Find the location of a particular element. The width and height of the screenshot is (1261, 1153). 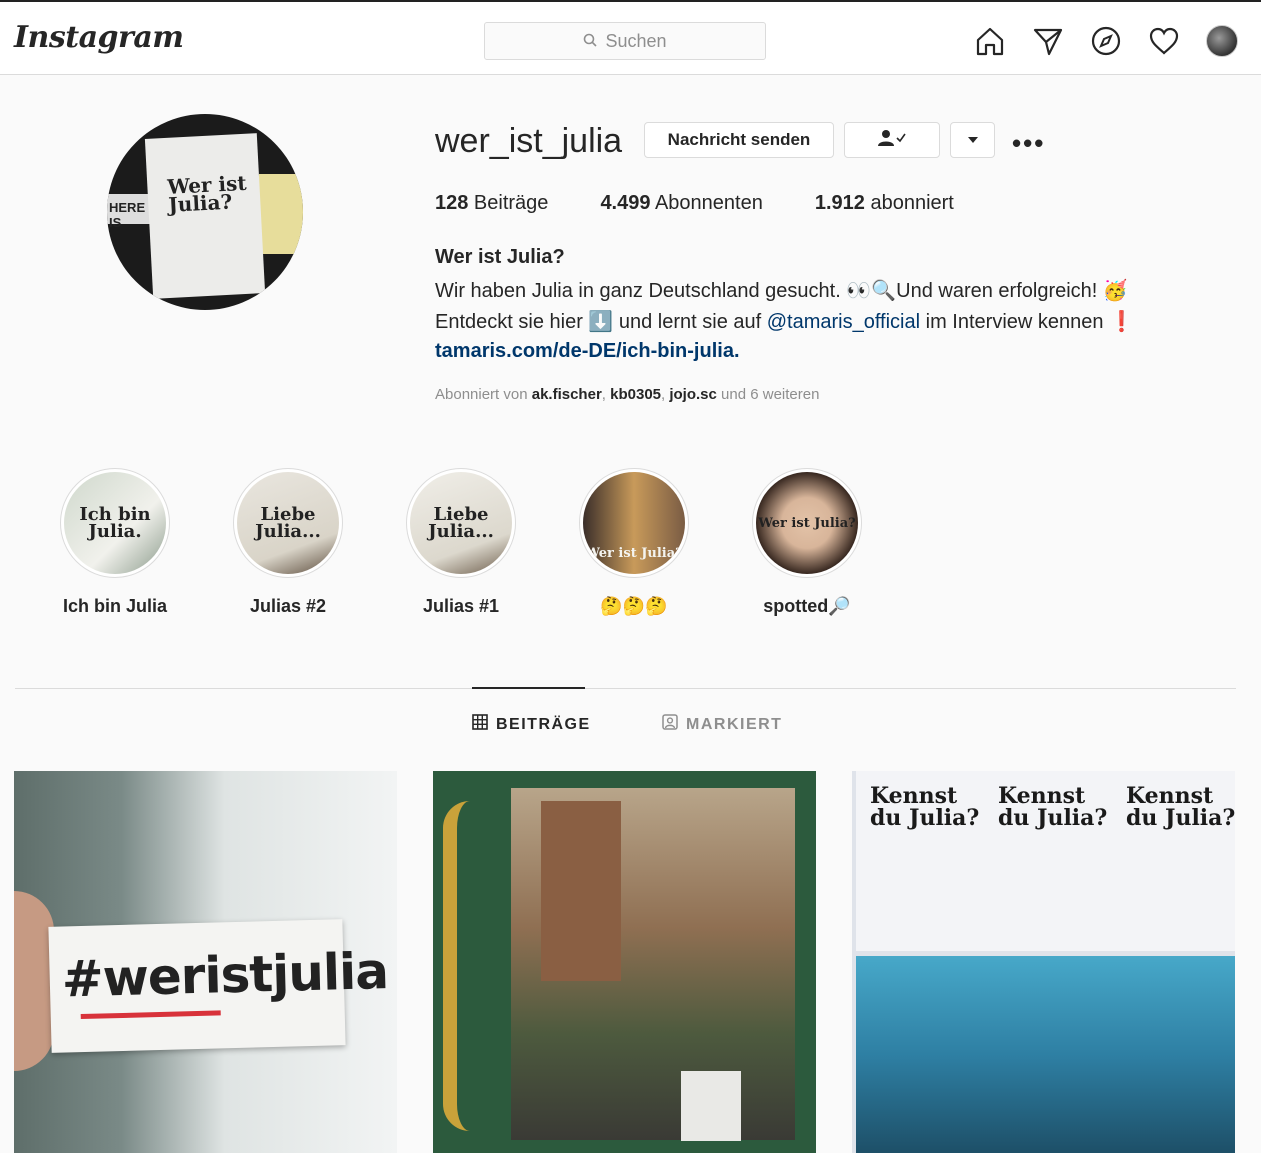

highlight-ich-bin-julia: Ich bin Julia. Ich bin Julia is located at coordinates (115, 542).